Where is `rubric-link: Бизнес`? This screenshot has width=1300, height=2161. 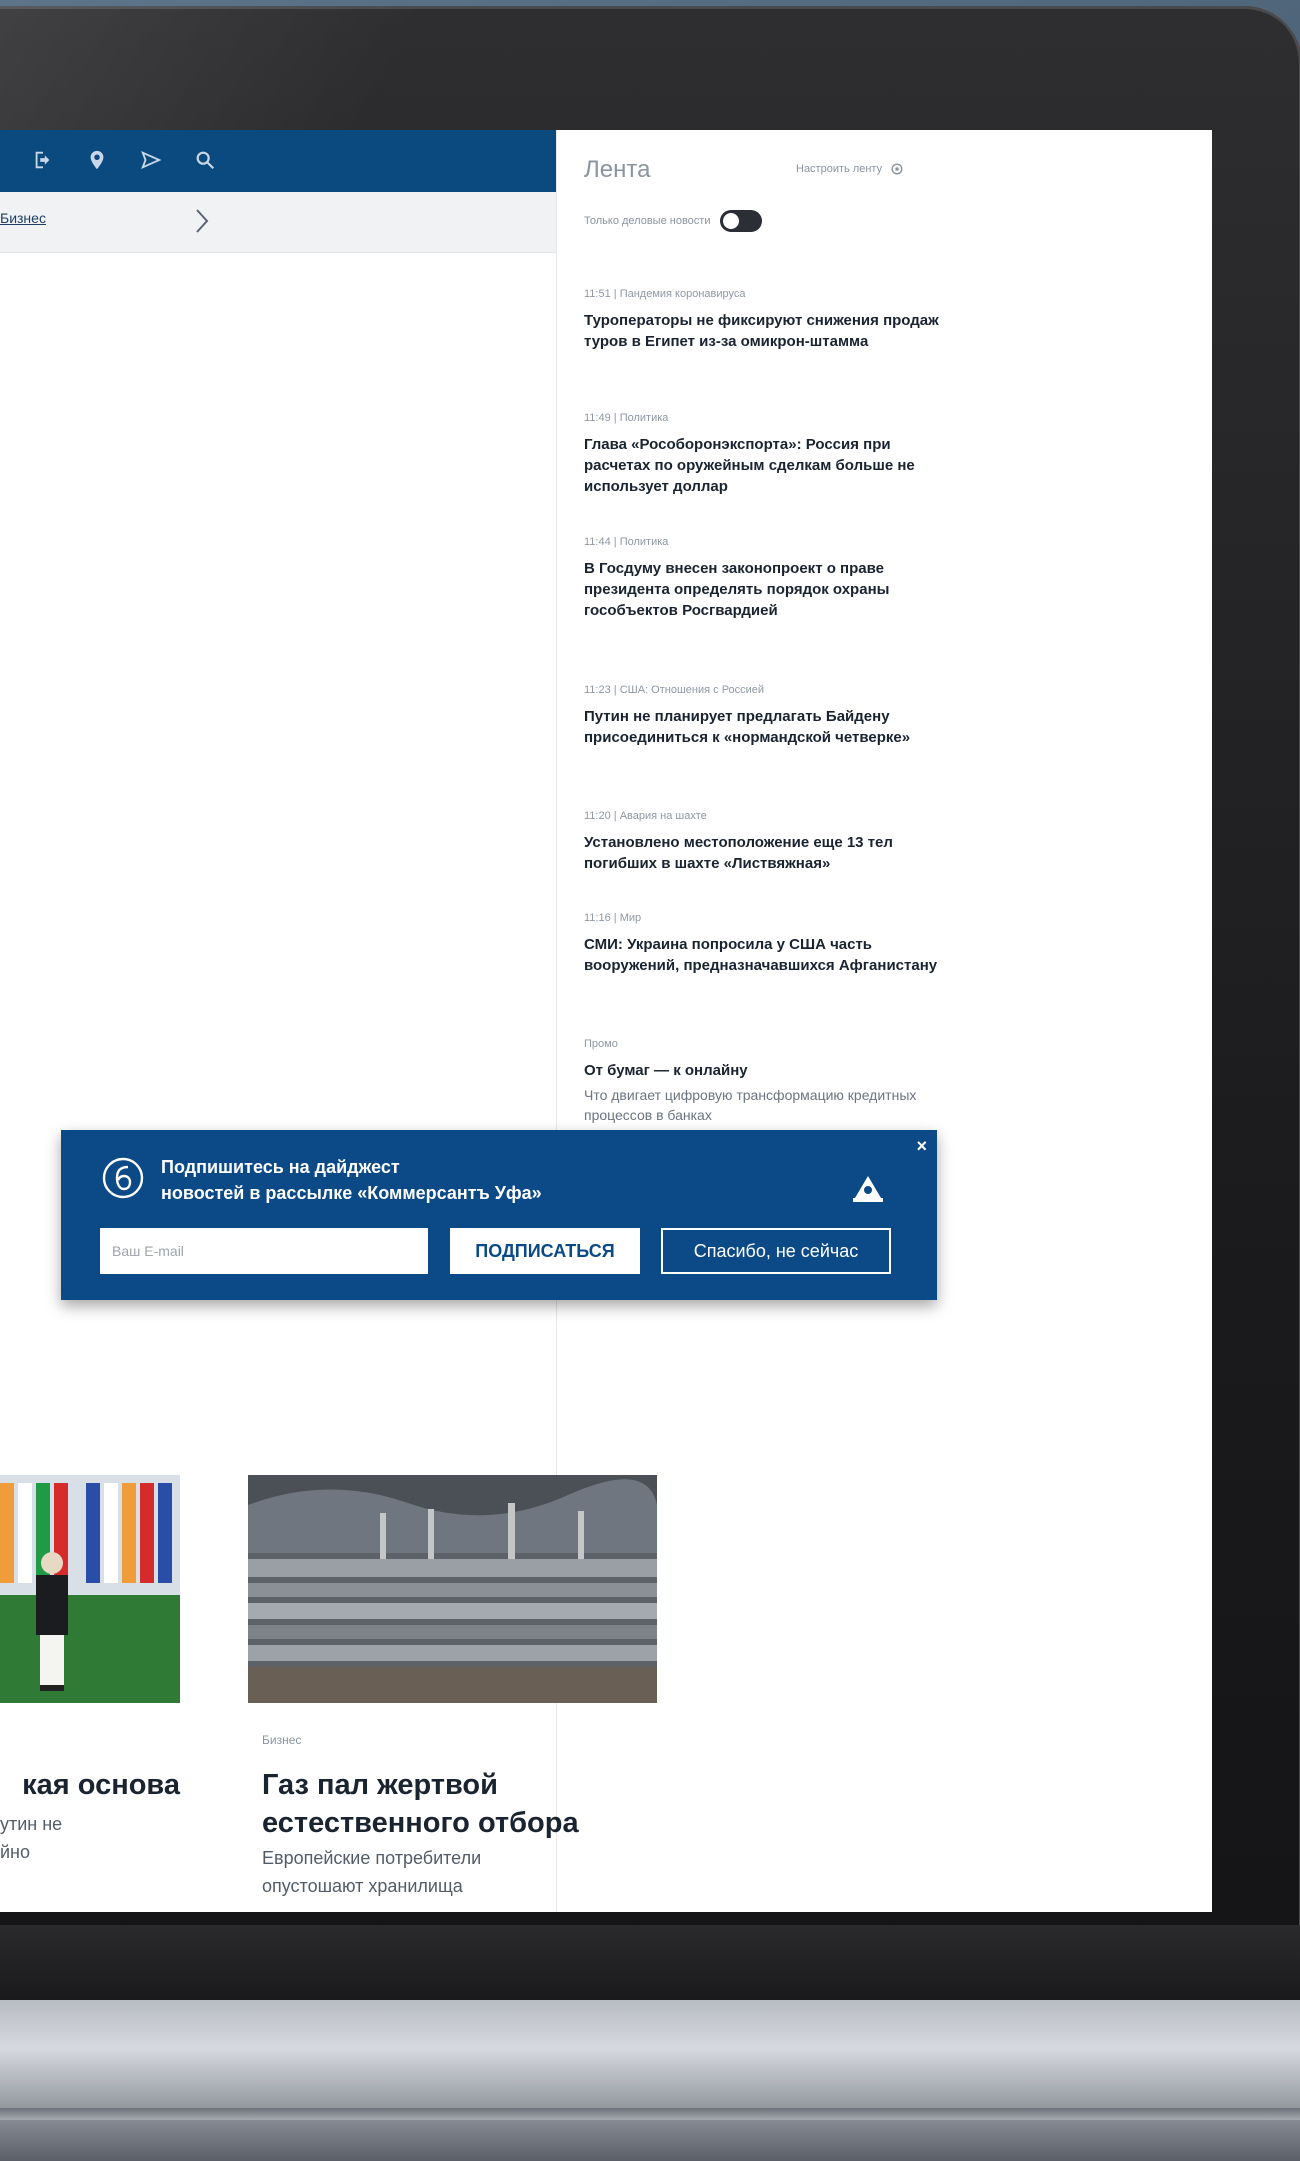
rubric-link: Бизнес is located at coordinates (23, 218).